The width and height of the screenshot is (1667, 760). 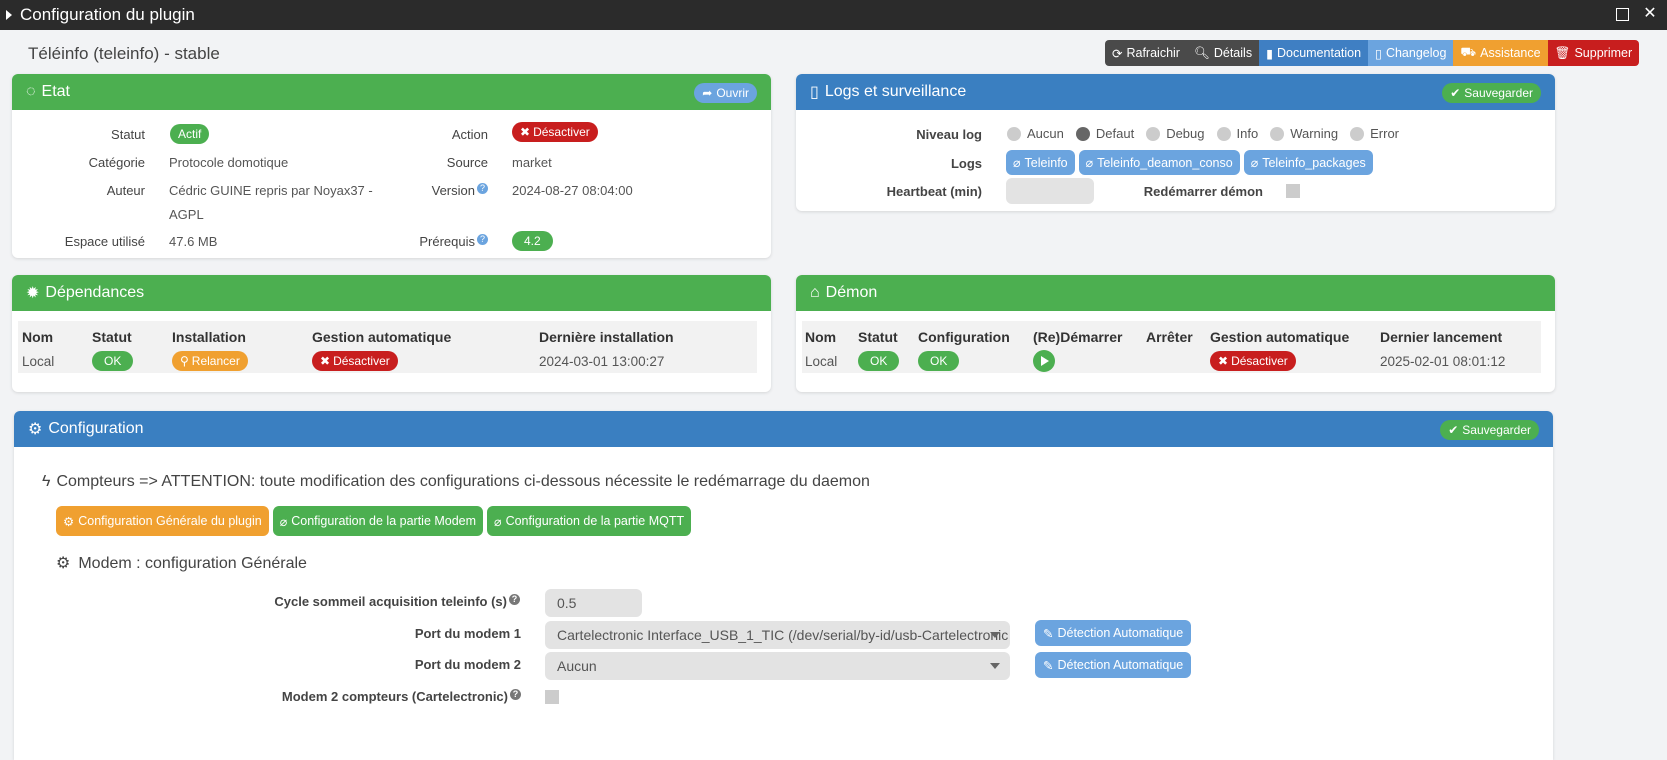 What do you see at coordinates (1040, 162) in the screenshot?
I see `log-file-button: ⌀ Teleinfo` at bounding box center [1040, 162].